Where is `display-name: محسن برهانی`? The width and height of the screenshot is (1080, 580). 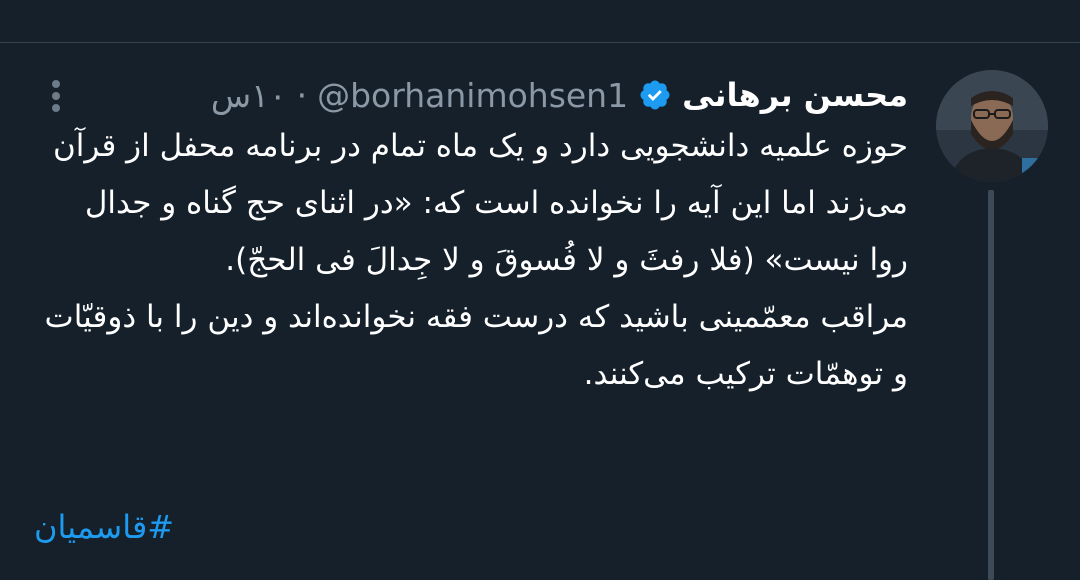 display-name: محسن برهانی is located at coordinates (795, 95).